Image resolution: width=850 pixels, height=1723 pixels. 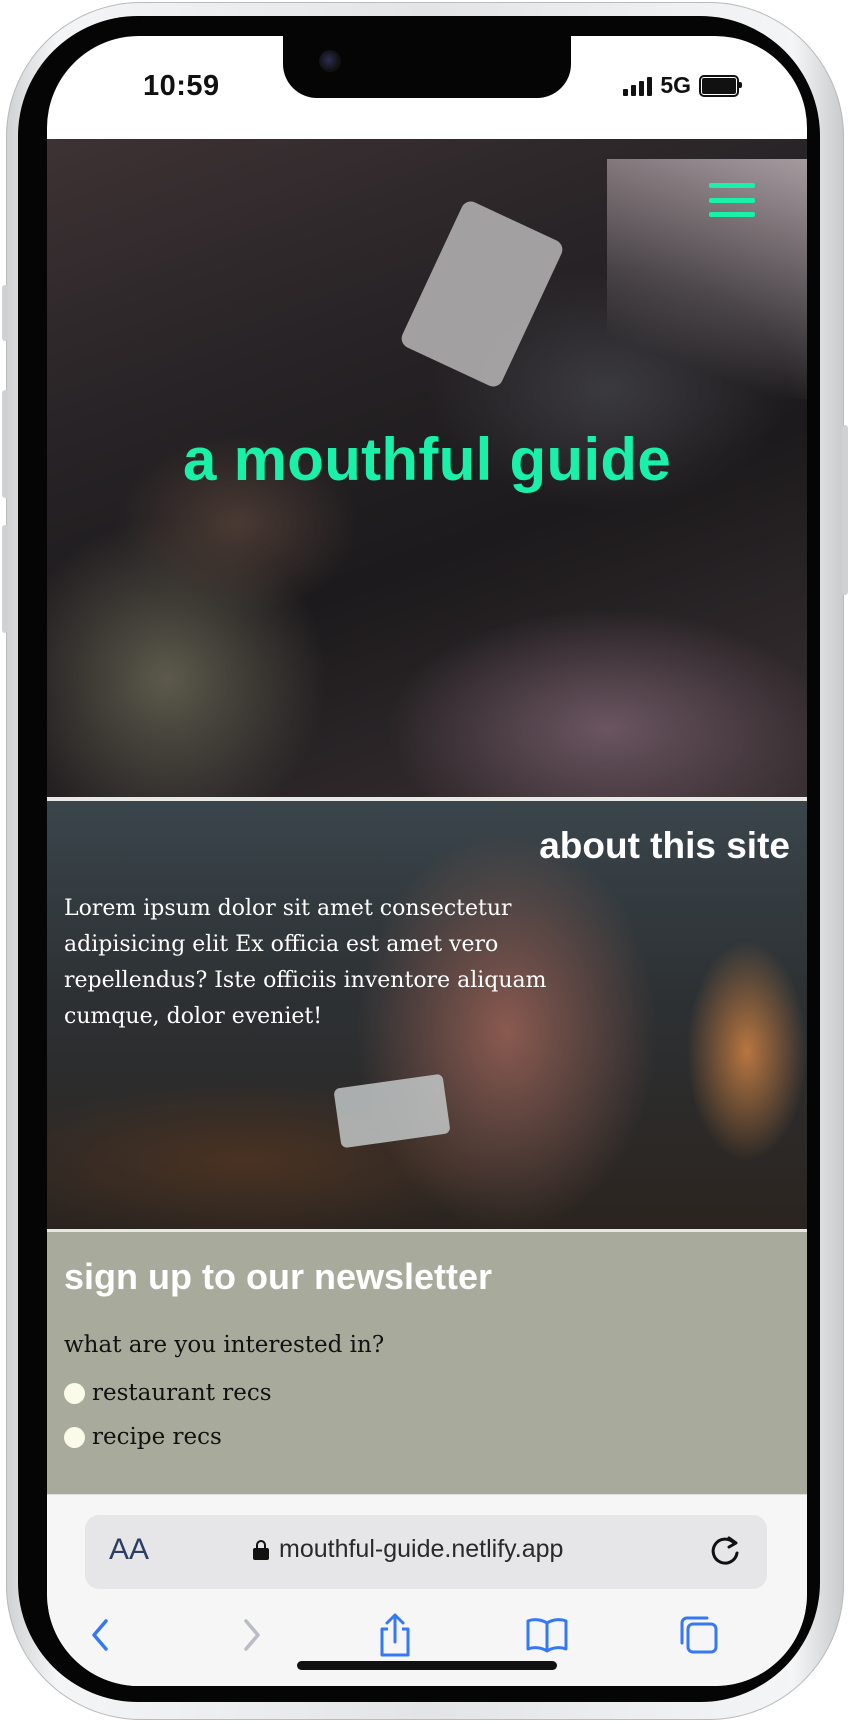 I want to click on address-bar: AA mouthful-guide.netlify.app, so click(x=426, y=1552).